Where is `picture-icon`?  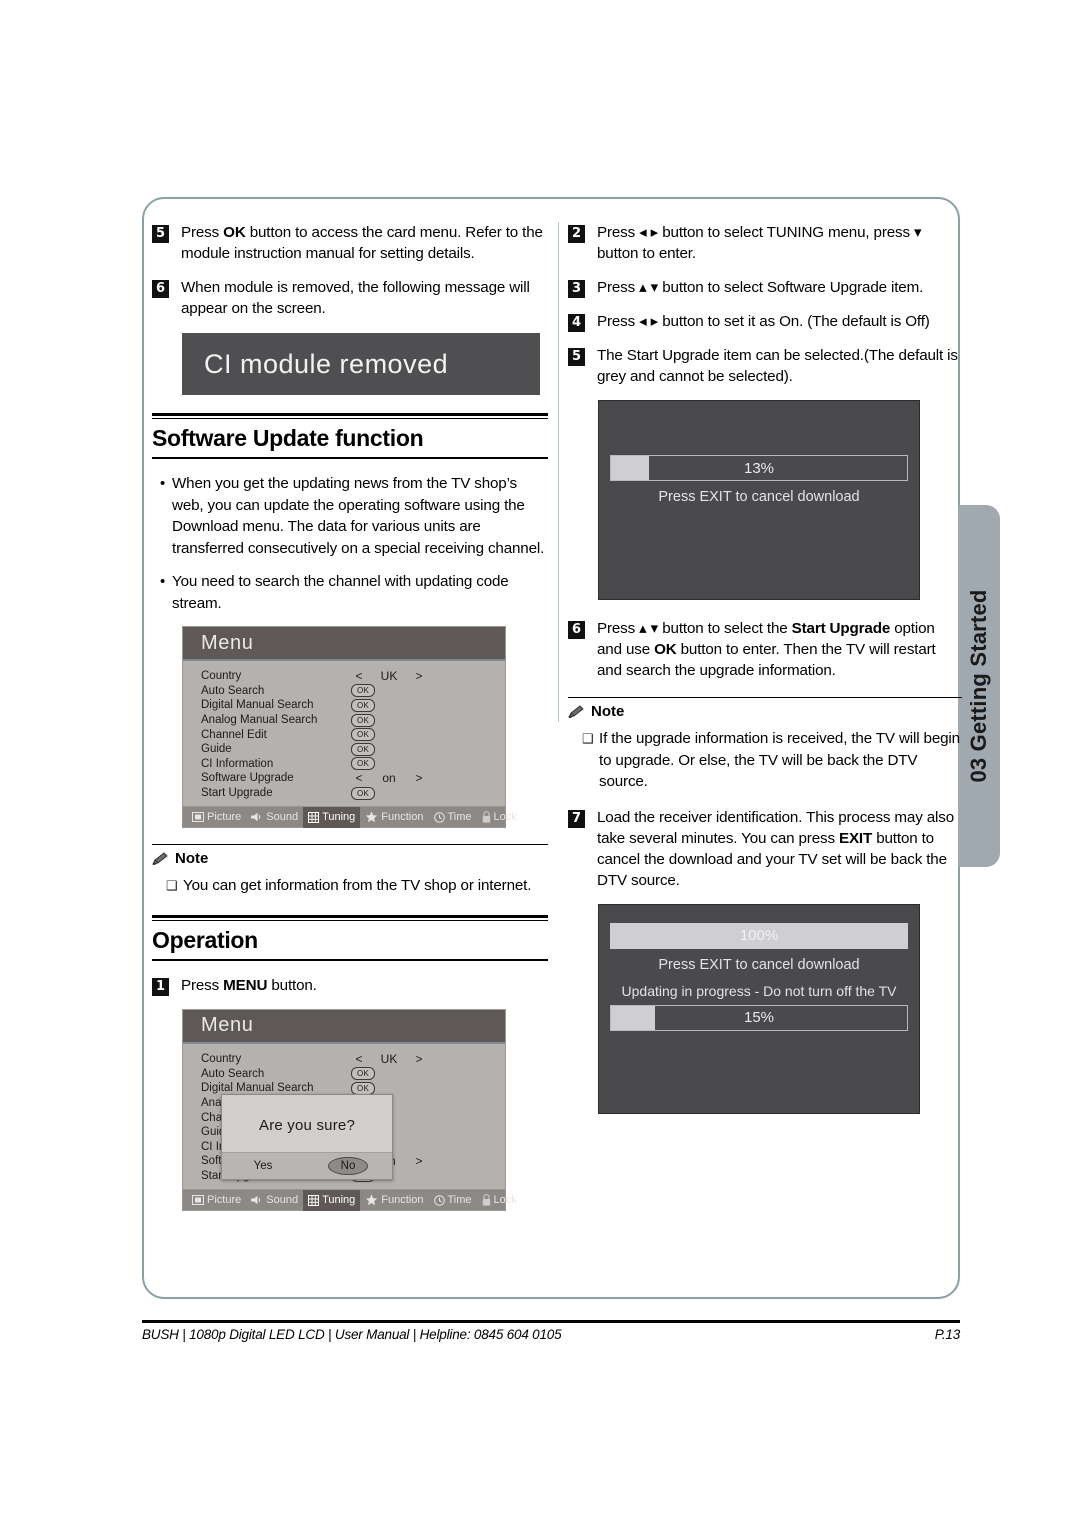
picture-icon is located at coordinates (198, 1200).